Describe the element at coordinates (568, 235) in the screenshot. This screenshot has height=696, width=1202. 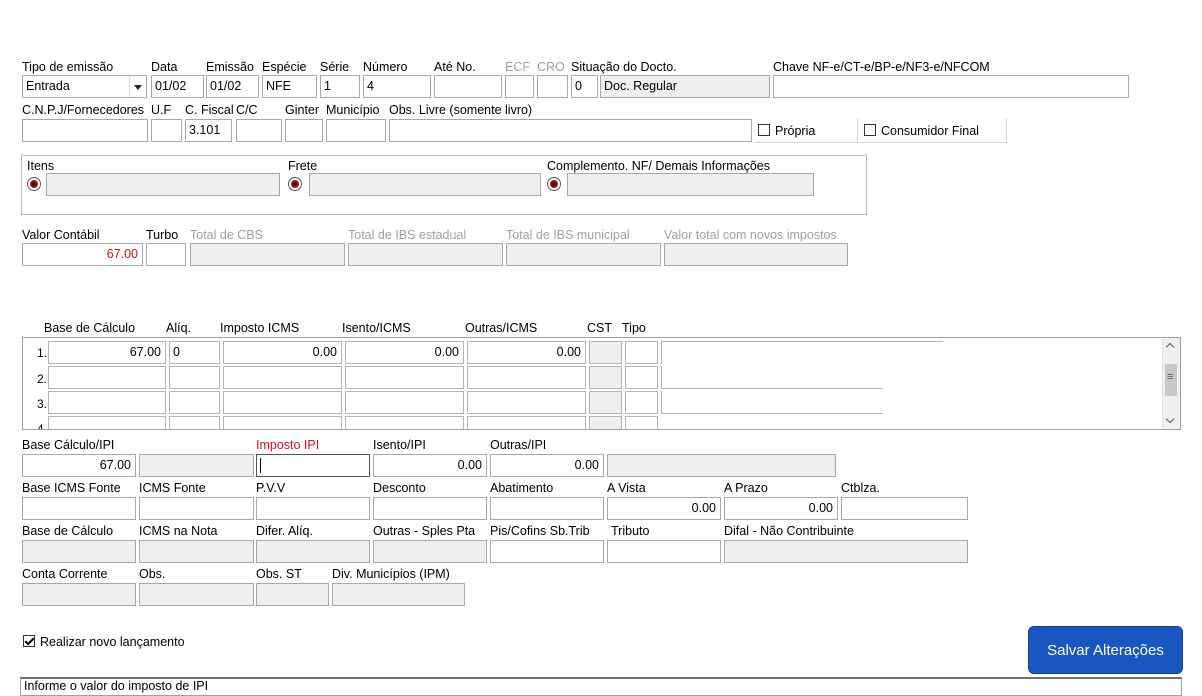
I see `total-ibs-municipal-label: Total de IBS municipal` at that location.